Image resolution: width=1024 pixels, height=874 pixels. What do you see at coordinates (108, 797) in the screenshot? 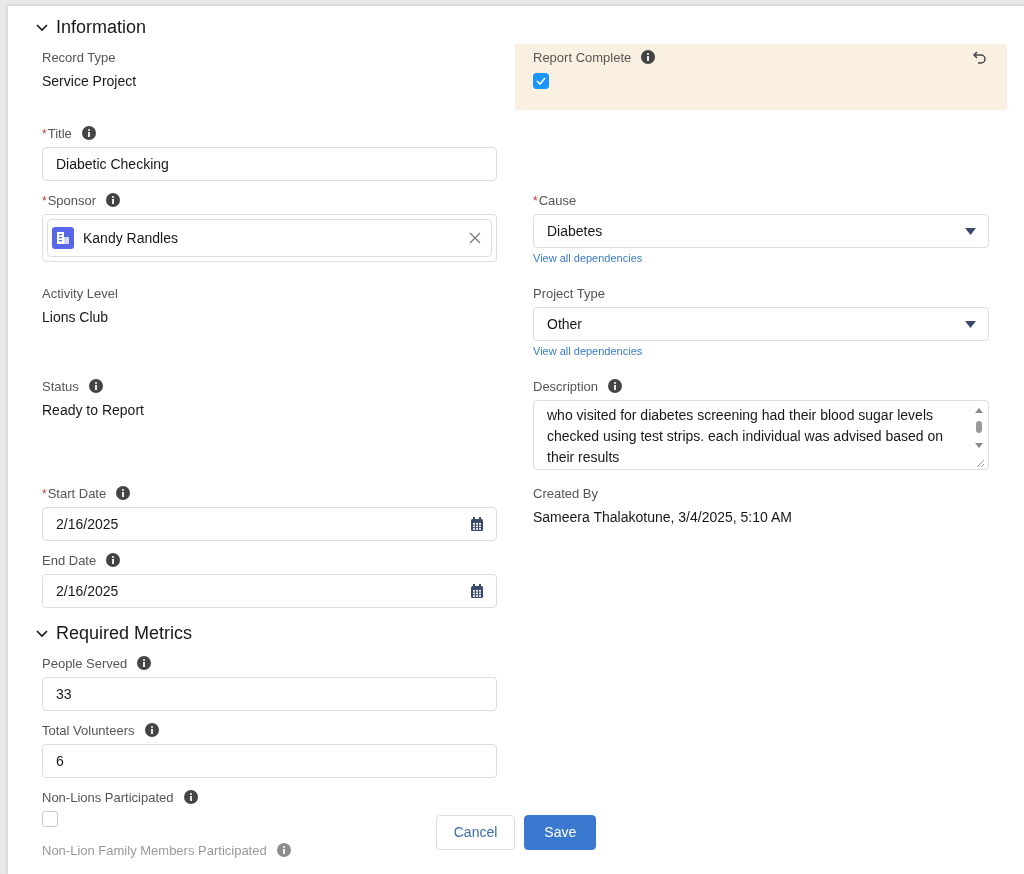
I see `field-label: Non-Lions Participated` at bounding box center [108, 797].